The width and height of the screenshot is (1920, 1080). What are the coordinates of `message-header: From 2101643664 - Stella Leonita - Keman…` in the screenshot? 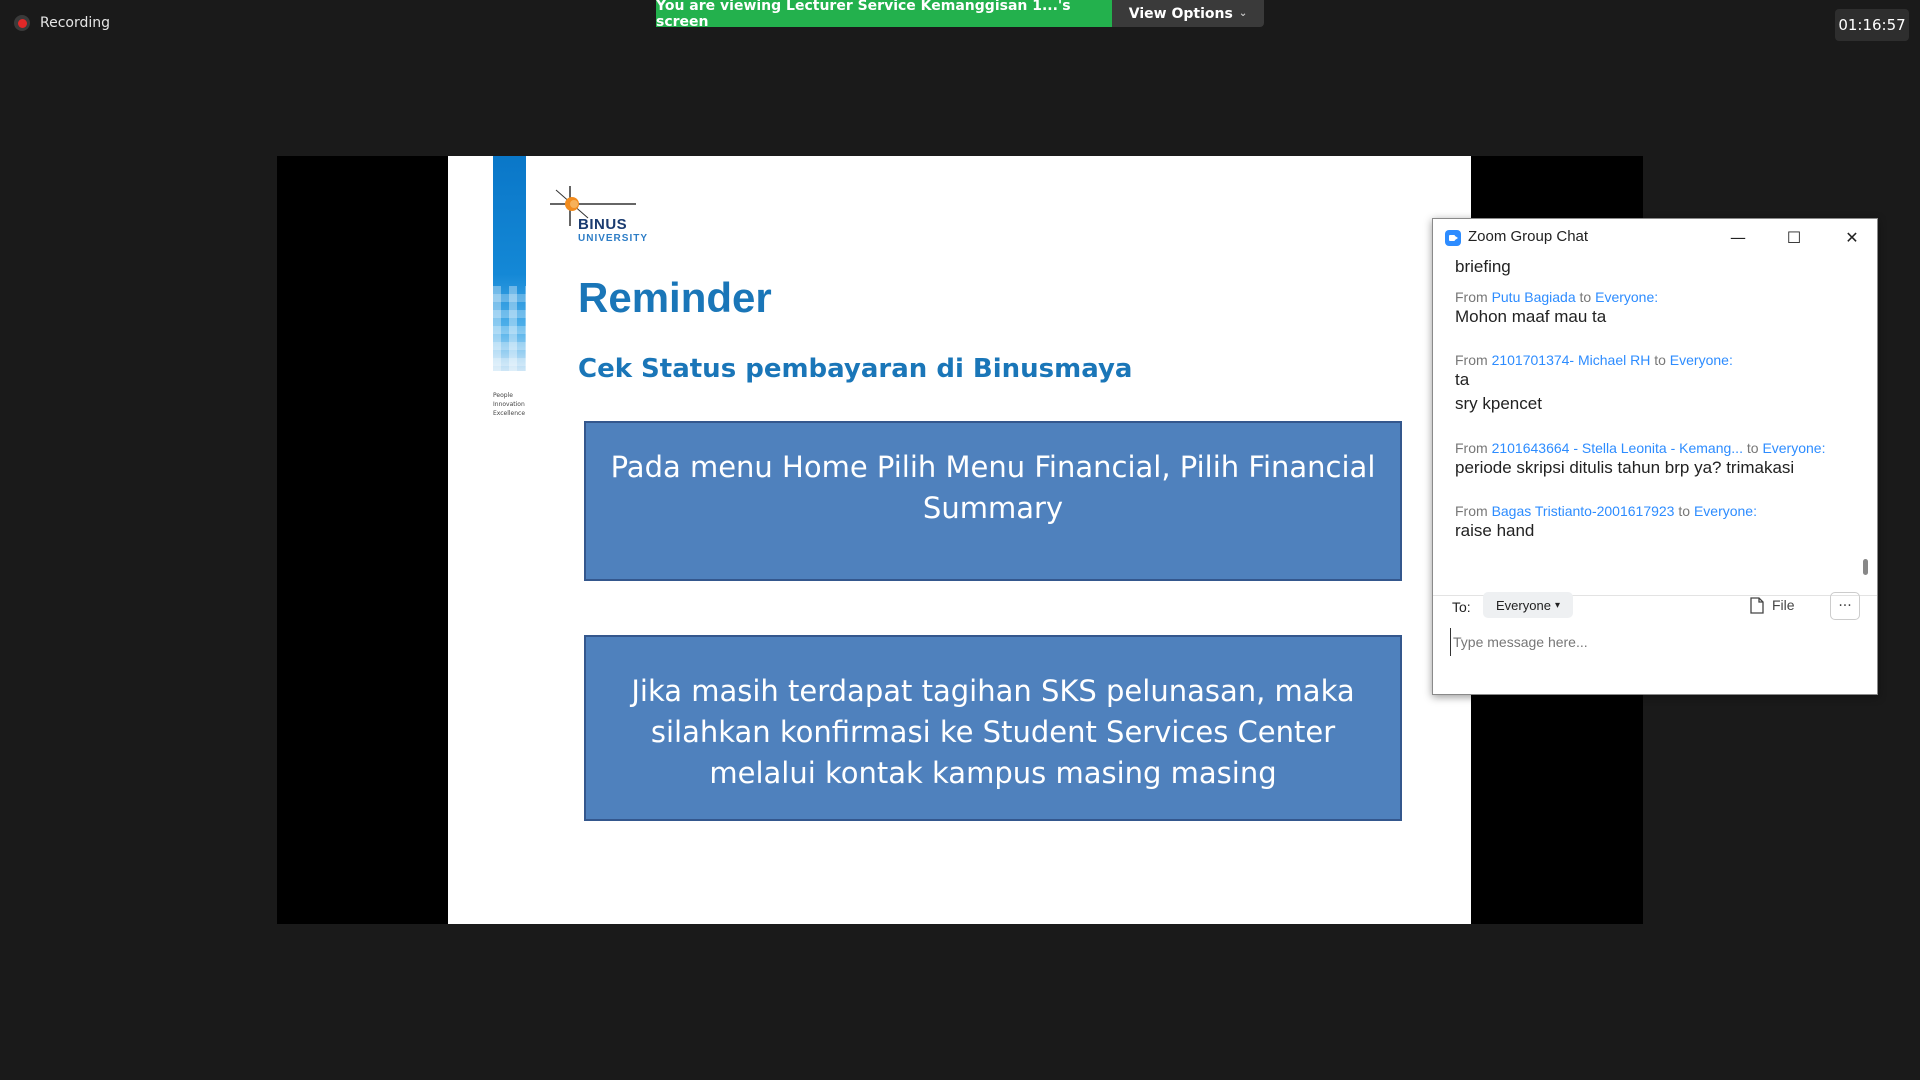 It's located at (1640, 448).